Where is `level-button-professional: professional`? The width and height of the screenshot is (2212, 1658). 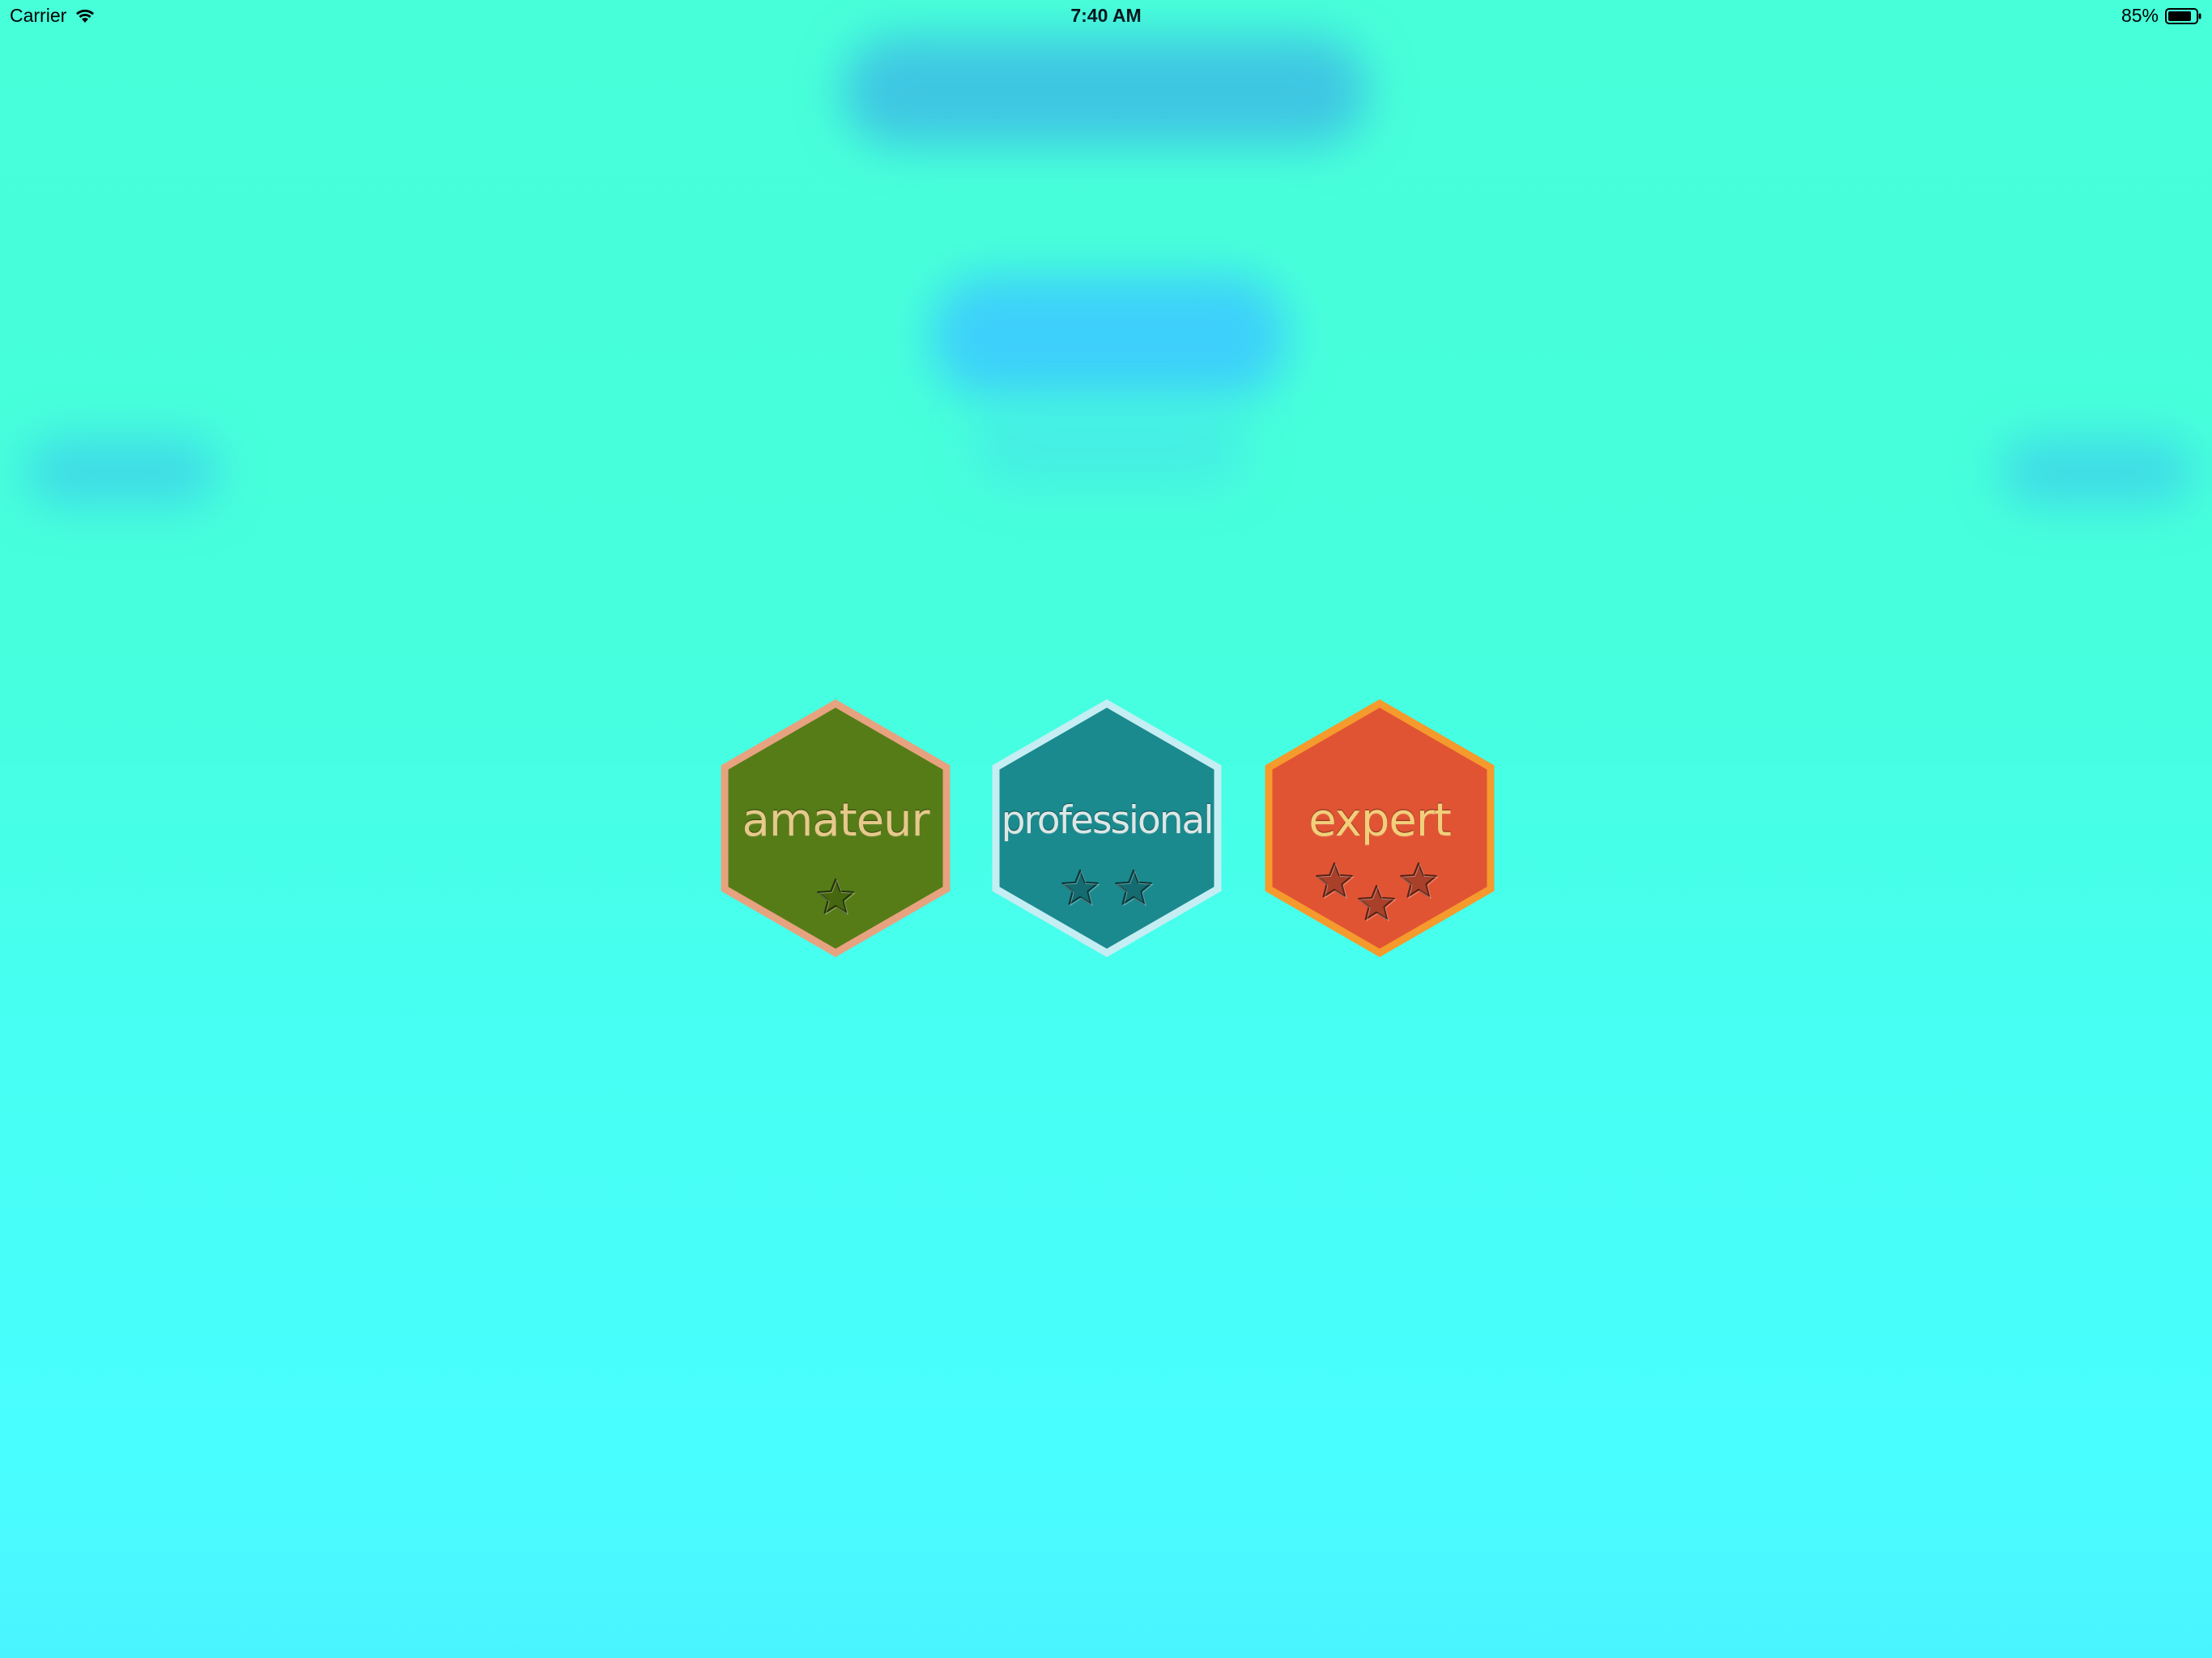
level-button-professional: professional is located at coordinates (1107, 828).